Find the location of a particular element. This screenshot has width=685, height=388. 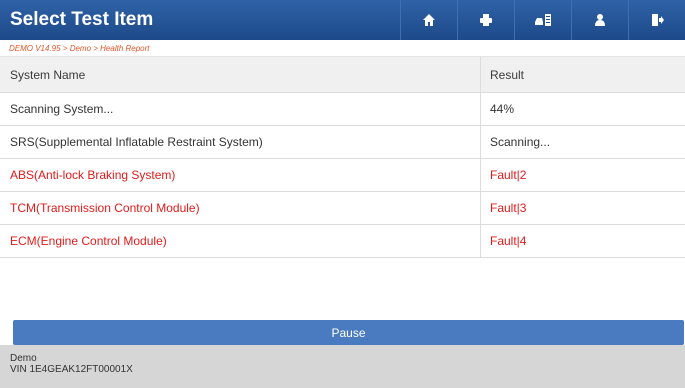

table-row: Scanning System... 44% is located at coordinates (342, 109).